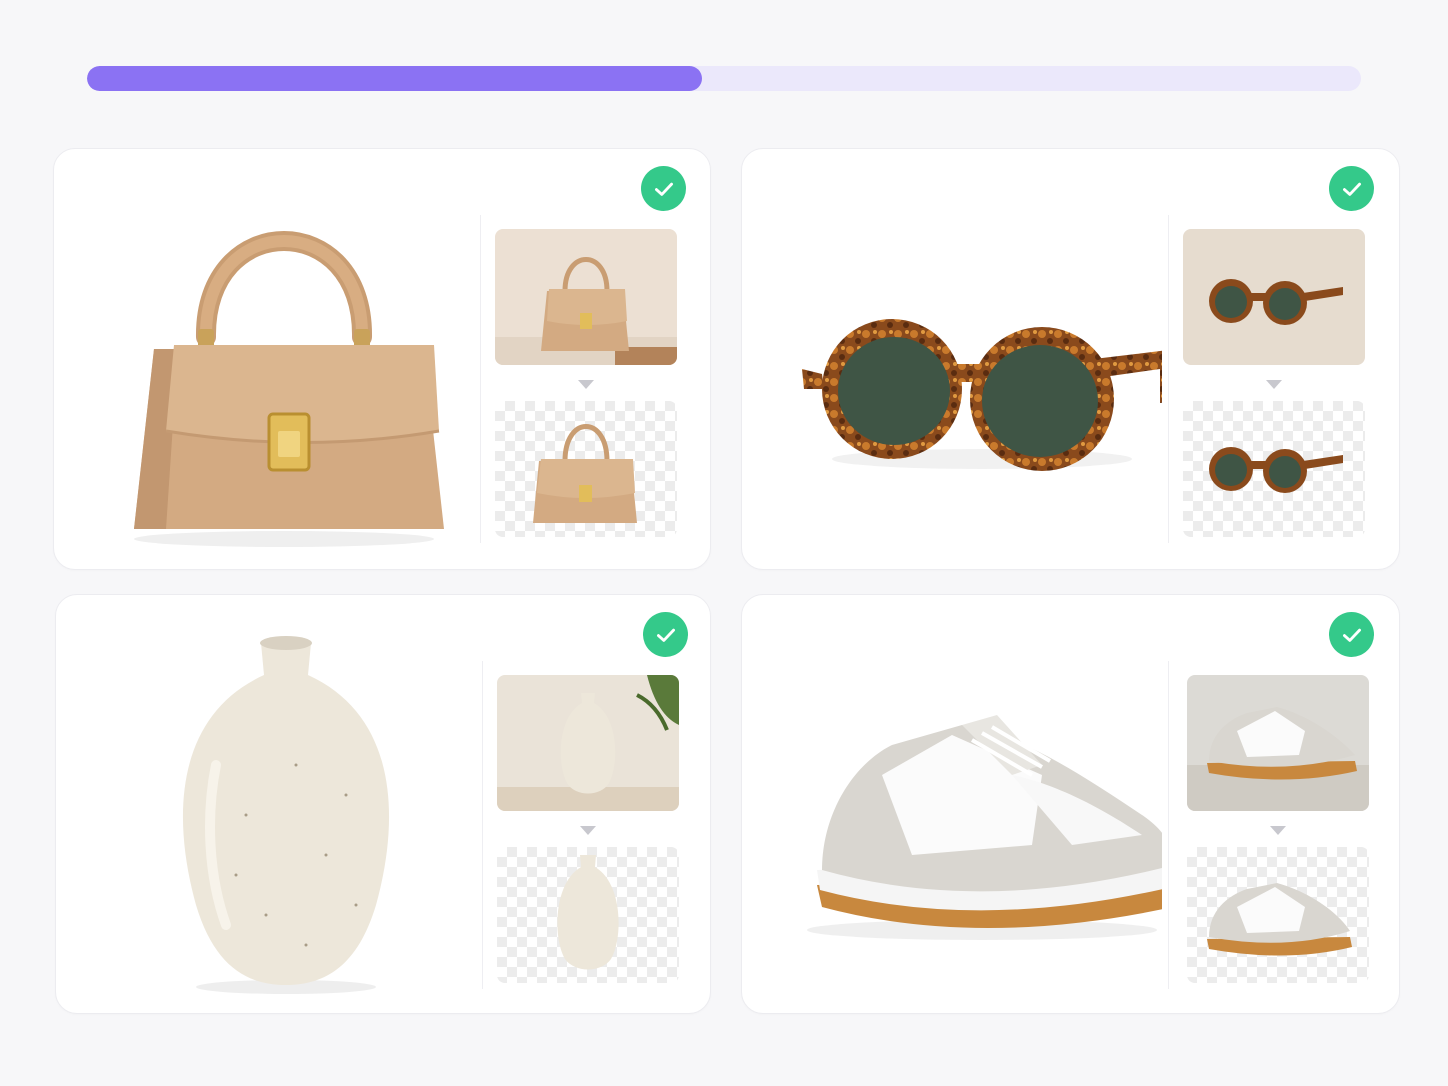 The image size is (1448, 1086). What do you see at coordinates (395, 78) in the screenshot?
I see `progress-bar-fill` at bounding box center [395, 78].